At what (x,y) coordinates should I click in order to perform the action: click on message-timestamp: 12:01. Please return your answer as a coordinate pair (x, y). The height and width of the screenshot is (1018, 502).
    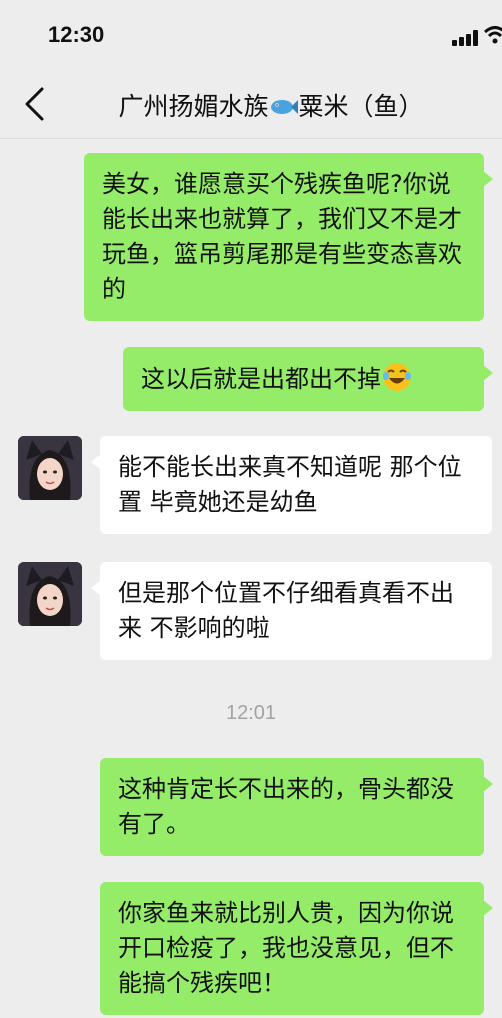
    Looking at the image, I should click on (251, 713).